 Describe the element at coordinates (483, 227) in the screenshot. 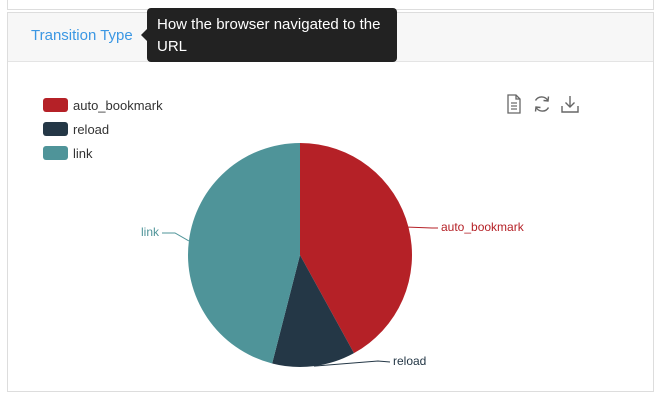

I see `slice-label-auto-bookmark: auto_bookmark` at that location.